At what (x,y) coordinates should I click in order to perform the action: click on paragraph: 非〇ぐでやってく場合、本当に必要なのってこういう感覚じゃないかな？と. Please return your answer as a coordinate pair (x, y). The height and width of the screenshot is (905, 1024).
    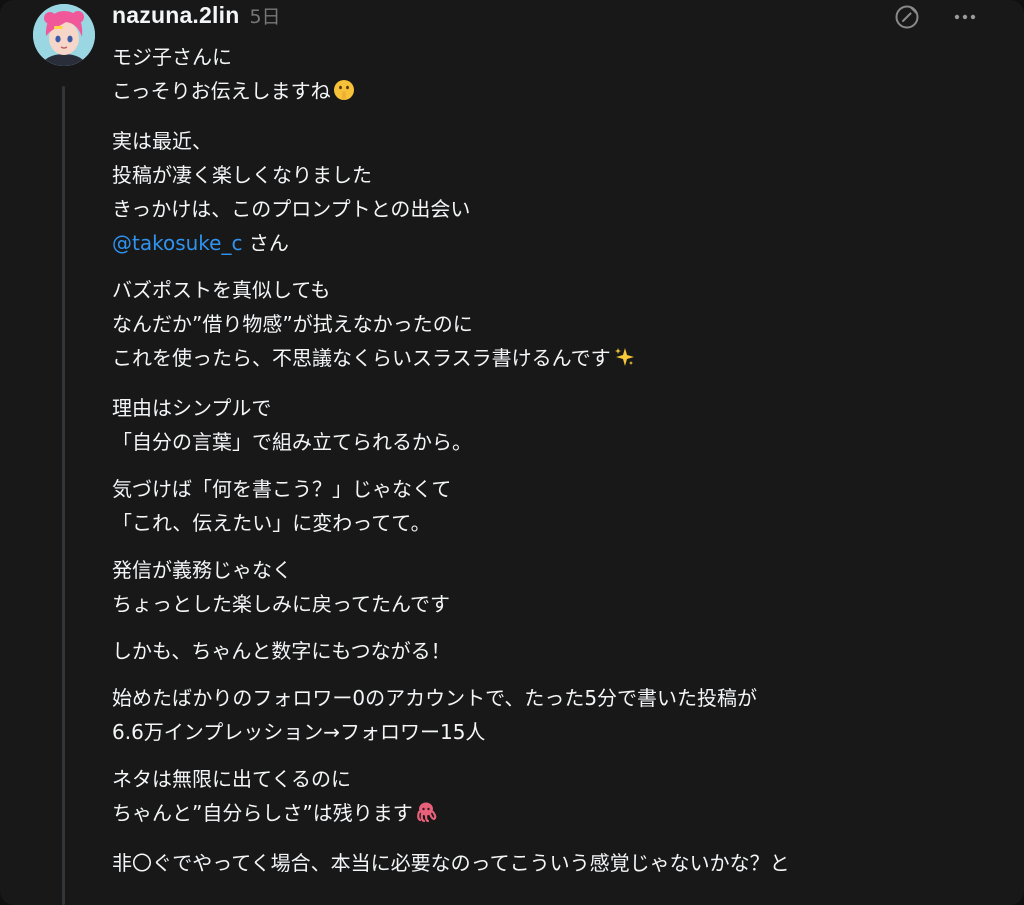
    Looking at the image, I should click on (552, 863).